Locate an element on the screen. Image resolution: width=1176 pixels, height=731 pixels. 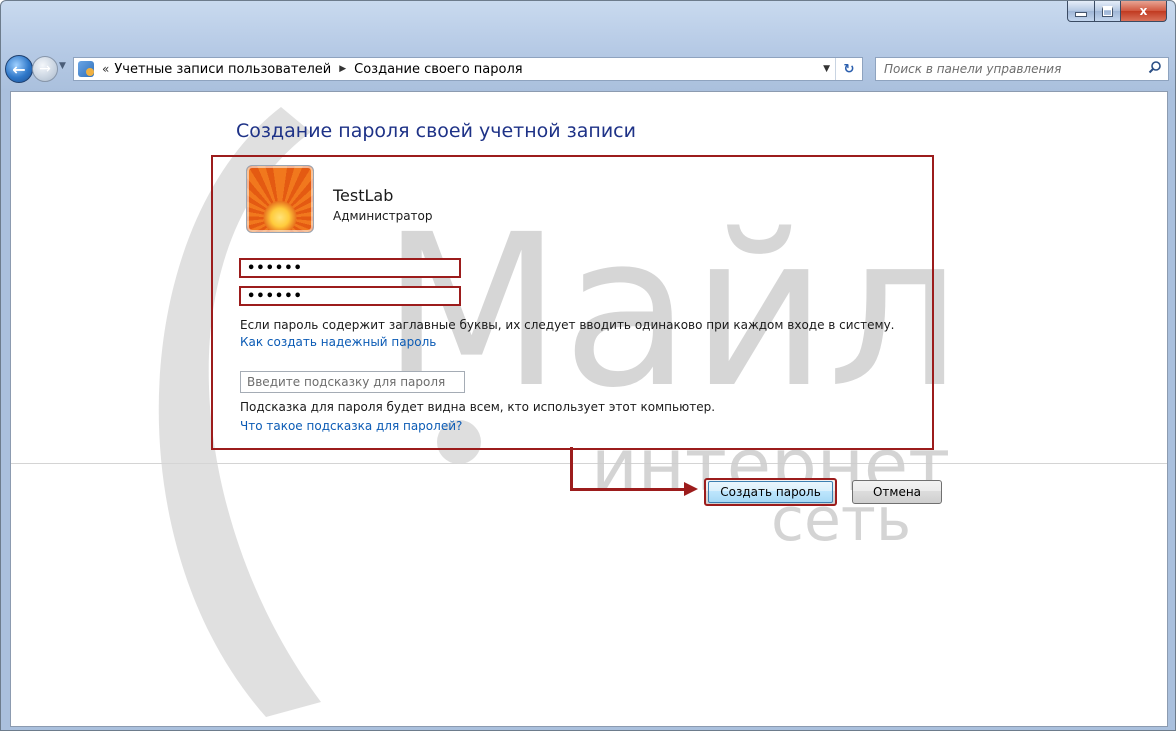
minimize-icon is located at coordinates (1081, 14).